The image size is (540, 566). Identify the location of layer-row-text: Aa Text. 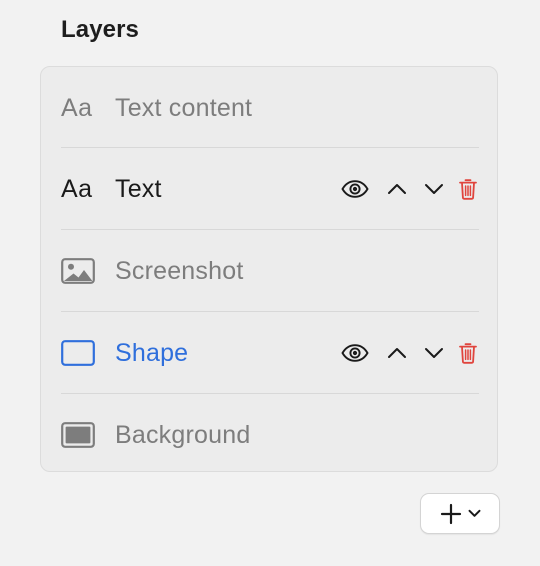
(270, 189).